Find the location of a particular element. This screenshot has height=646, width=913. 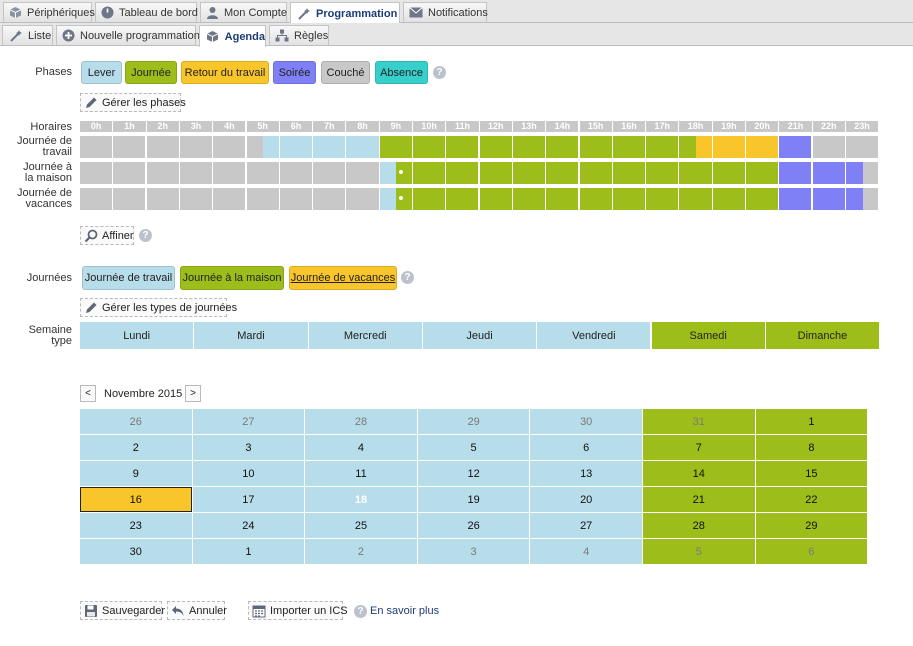

calendar-day: 14 is located at coordinates (699, 473).